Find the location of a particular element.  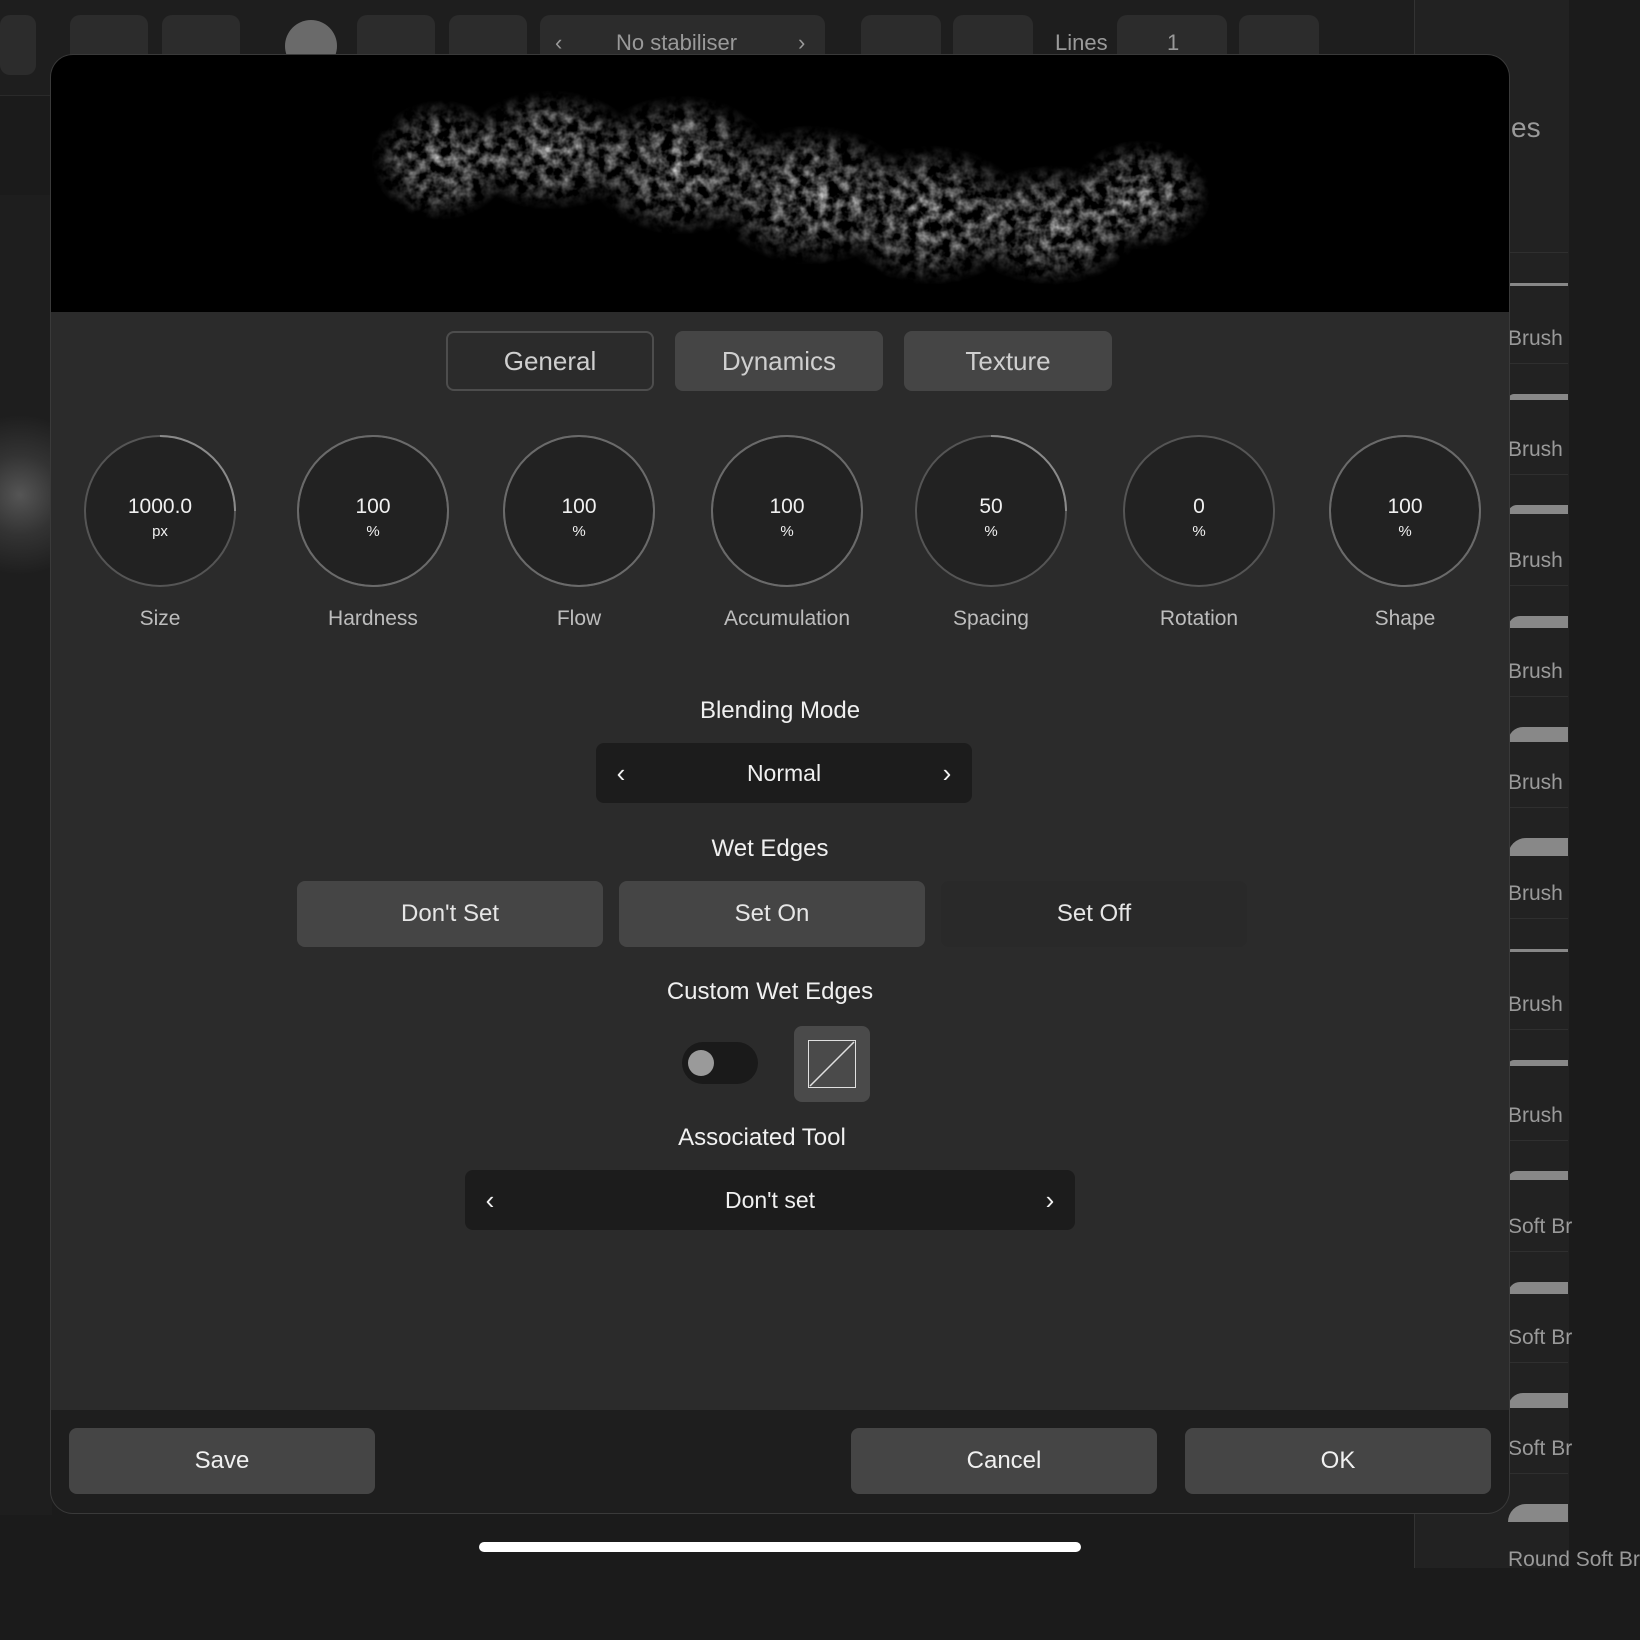

dial-size: 1000.0 px Size is located at coordinates (160, 533).